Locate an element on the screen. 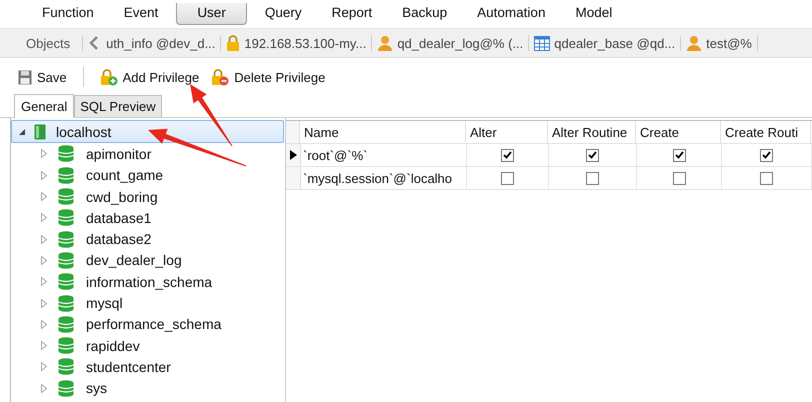 The height and width of the screenshot is (402, 812). column-header: Alter is located at coordinates (507, 132).